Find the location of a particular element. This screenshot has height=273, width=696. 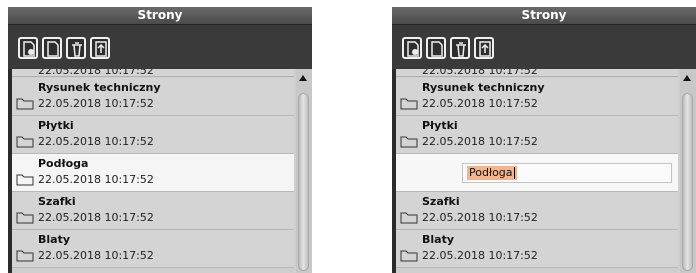

rename-input-selection: Podłoga is located at coordinates (492, 173).